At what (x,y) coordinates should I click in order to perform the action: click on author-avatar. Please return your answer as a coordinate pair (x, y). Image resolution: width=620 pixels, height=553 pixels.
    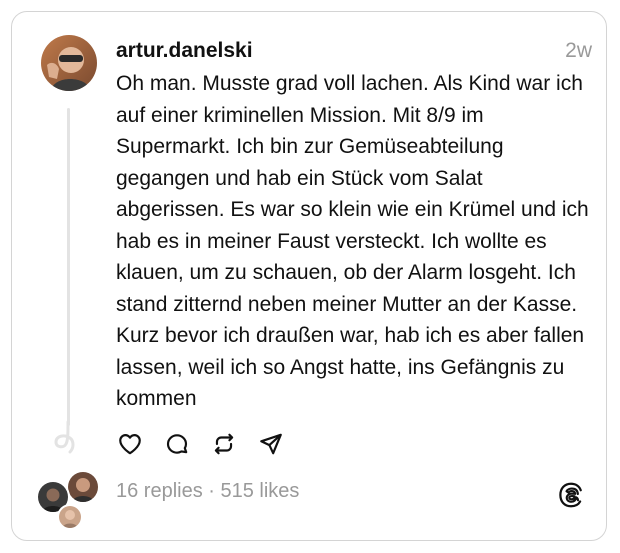
    Looking at the image, I should click on (69, 63).